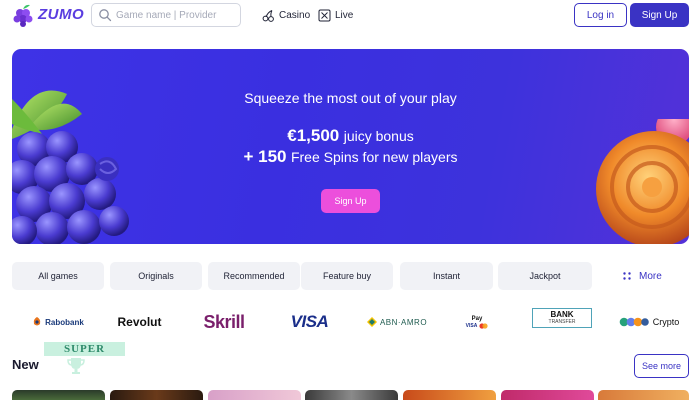 The height and width of the screenshot is (400, 700). Describe the element at coordinates (58, 276) in the screenshot. I see `category-all-games: All games` at that location.